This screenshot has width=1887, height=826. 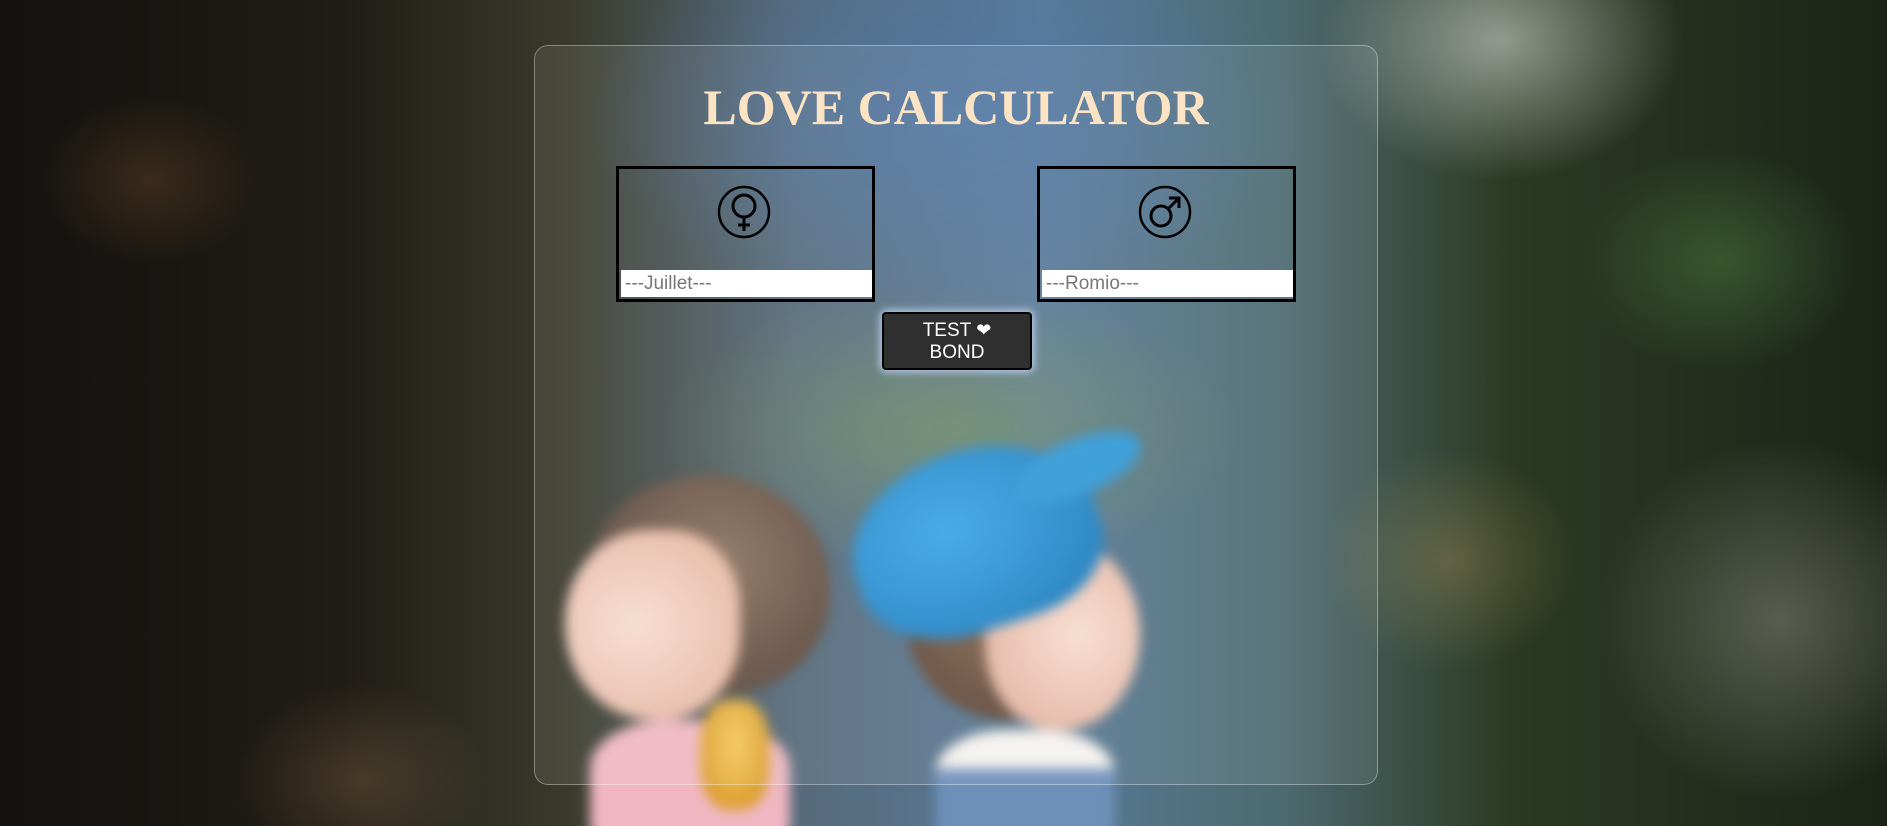 I want to click on test-bond-line2: BOND, so click(x=957, y=352).